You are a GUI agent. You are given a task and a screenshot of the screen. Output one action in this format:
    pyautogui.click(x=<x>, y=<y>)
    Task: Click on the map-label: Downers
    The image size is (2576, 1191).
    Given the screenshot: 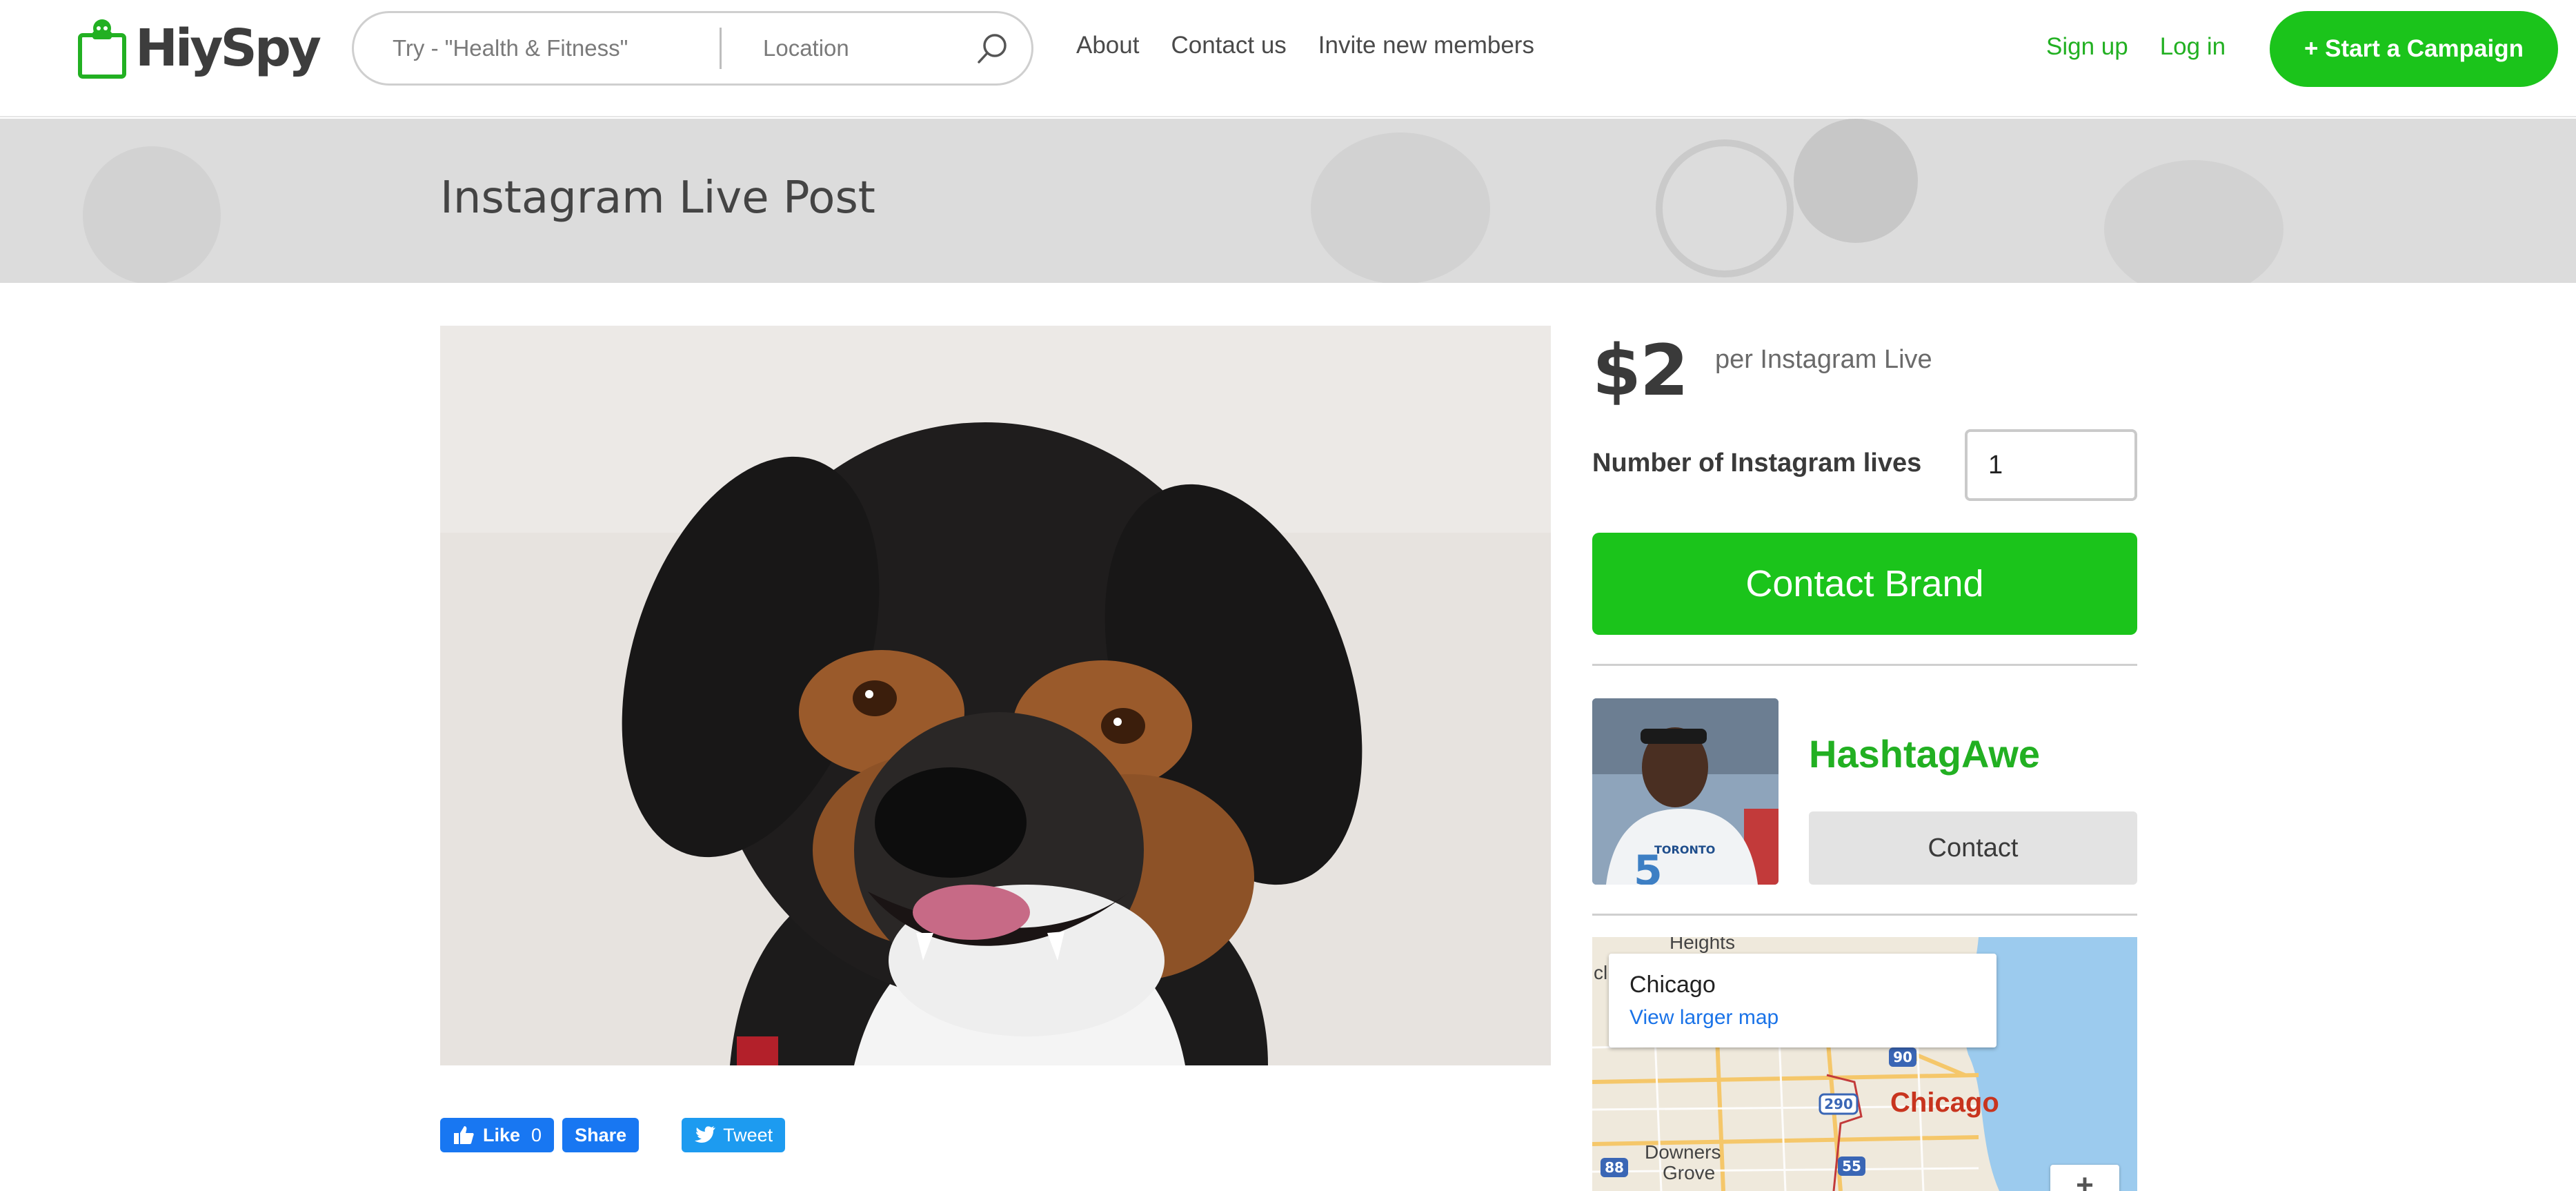 What is the action you would take?
    pyautogui.click(x=1683, y=1152)
    